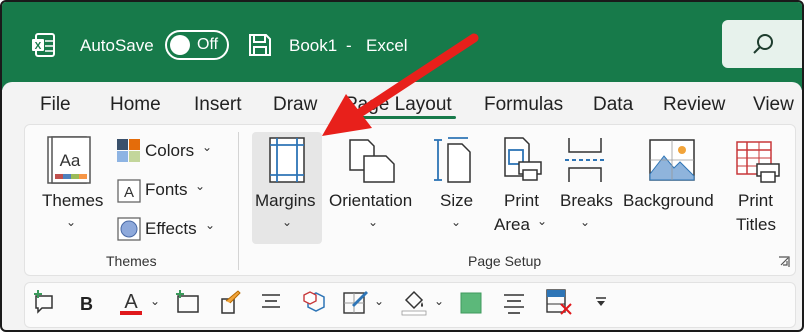 The height and width of the screenshot is (332, 804). Describe the element at coordinates (117, 45) in the screenshot. I see `autosave-label: AutoSave` at that location.